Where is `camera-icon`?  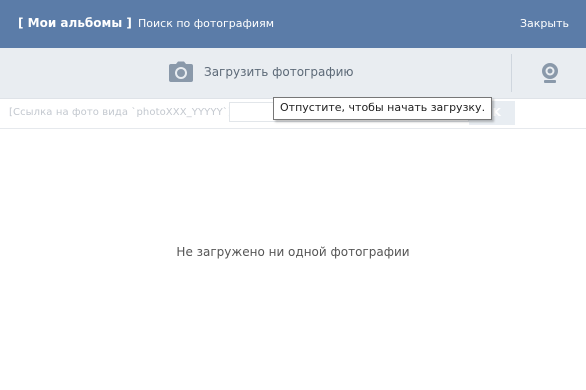
camera-icon is located at coordinates (181, 71).